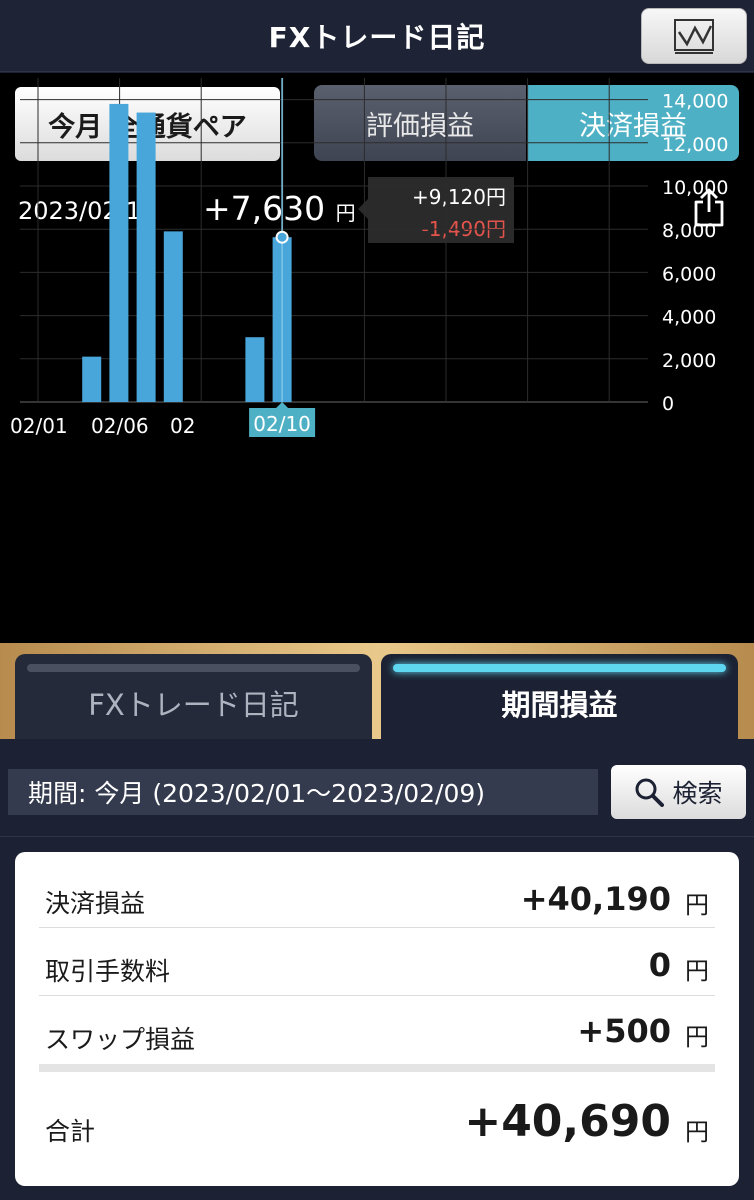  Describe the element at coordinates (695, 145) in the screenshot. I see `y-tick-label: 12,000` at that location.